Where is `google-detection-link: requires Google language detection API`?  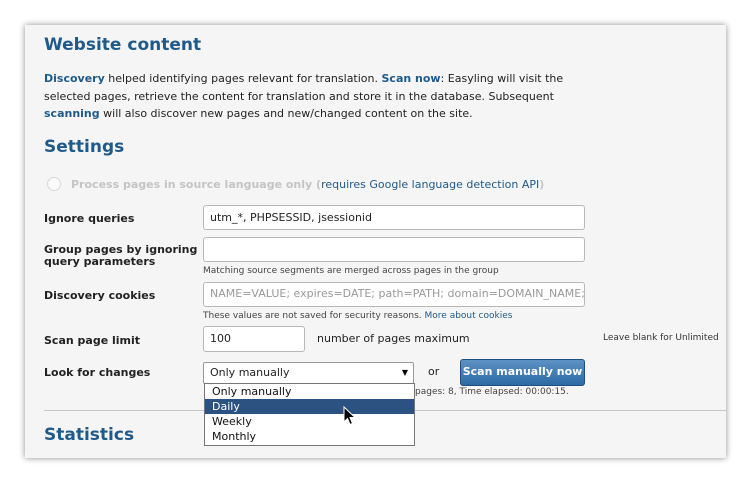 google-detection-link: requires Google language detection API is located at coordinates (430, 184).